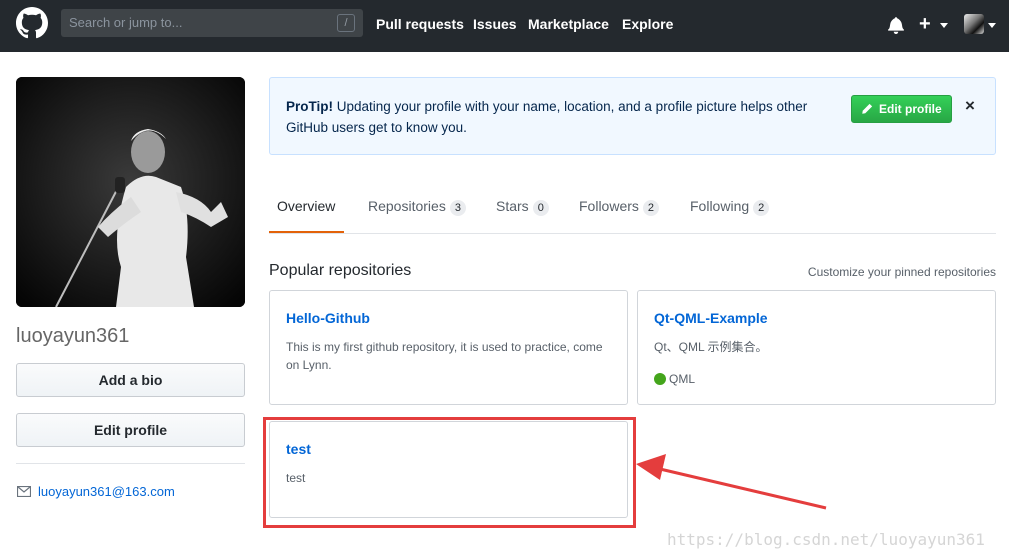  Describe the element at coordinates (32, 23) in the screenshot. I see `github-logo-icon` at that location.